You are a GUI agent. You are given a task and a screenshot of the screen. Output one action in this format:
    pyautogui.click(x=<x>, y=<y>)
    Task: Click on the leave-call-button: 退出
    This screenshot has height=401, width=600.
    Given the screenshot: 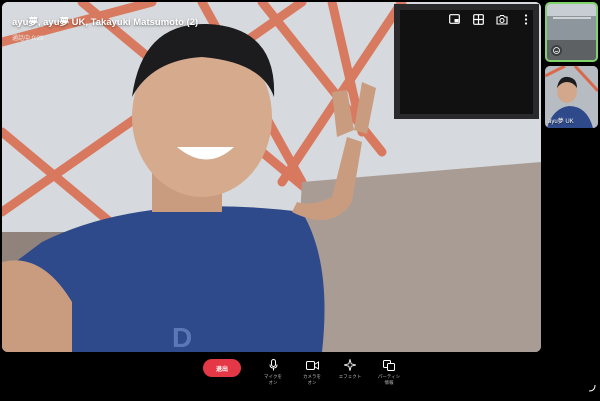 What is the action you would take?
    pyautogui.click(x=222, y=368)
    